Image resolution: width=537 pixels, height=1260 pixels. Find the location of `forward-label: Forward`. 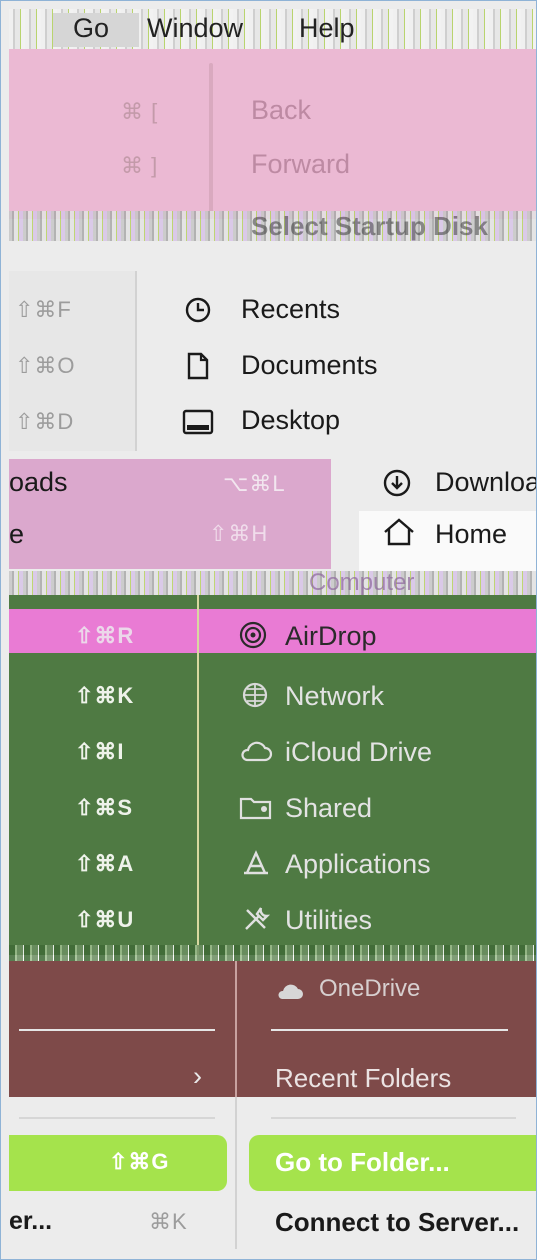

forward-label: Forward is located at coordinates (301, 164).